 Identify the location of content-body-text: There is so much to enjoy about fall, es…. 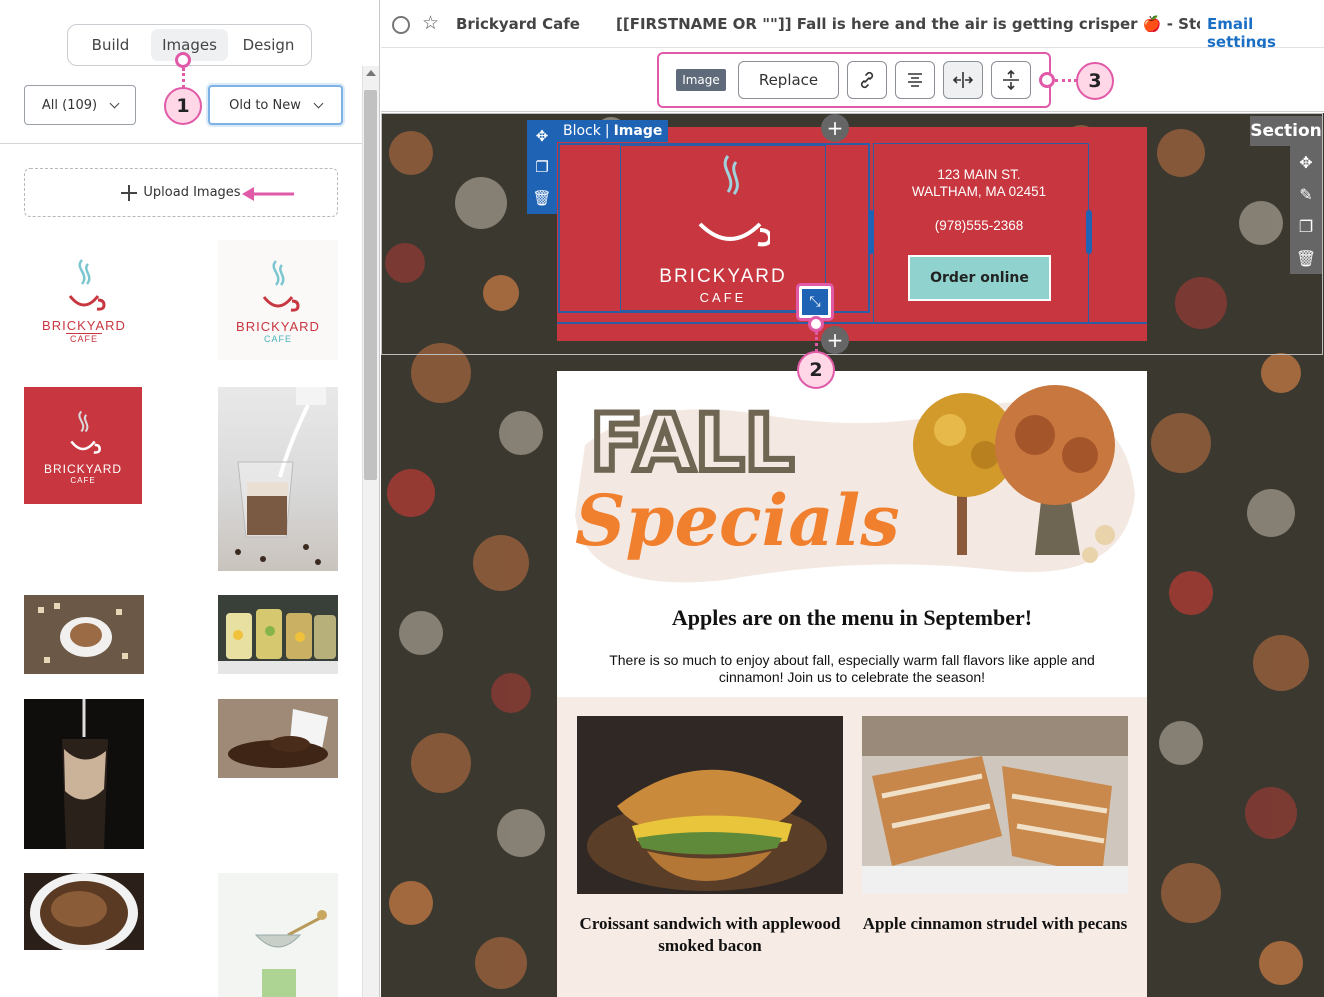
(852, 668).